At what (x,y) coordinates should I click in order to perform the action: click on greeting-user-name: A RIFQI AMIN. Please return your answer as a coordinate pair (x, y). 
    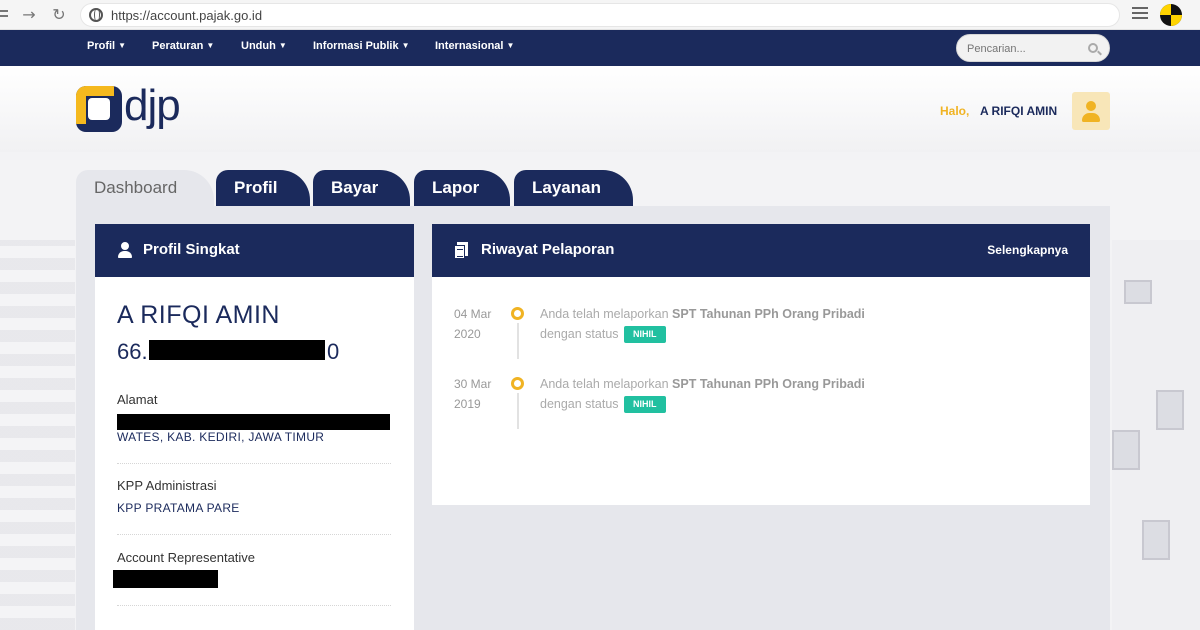
    Looking at the image, I should click on (1019, 111).